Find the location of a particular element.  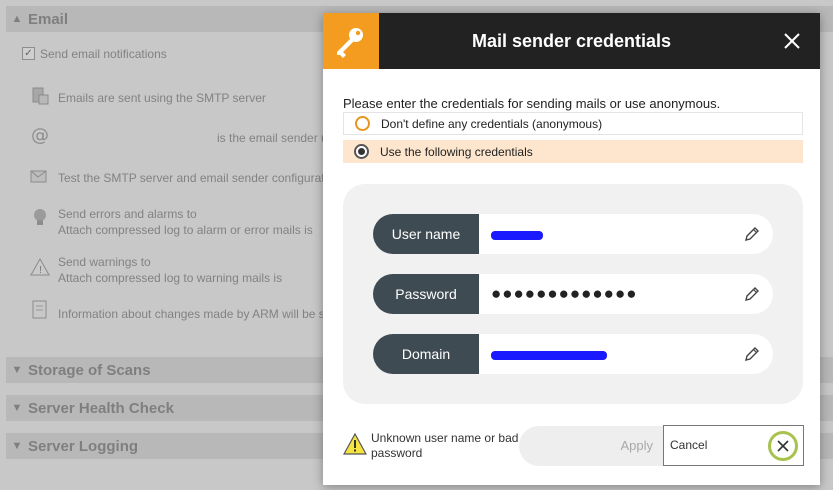

close-icon is located at coordinates (792, 41).